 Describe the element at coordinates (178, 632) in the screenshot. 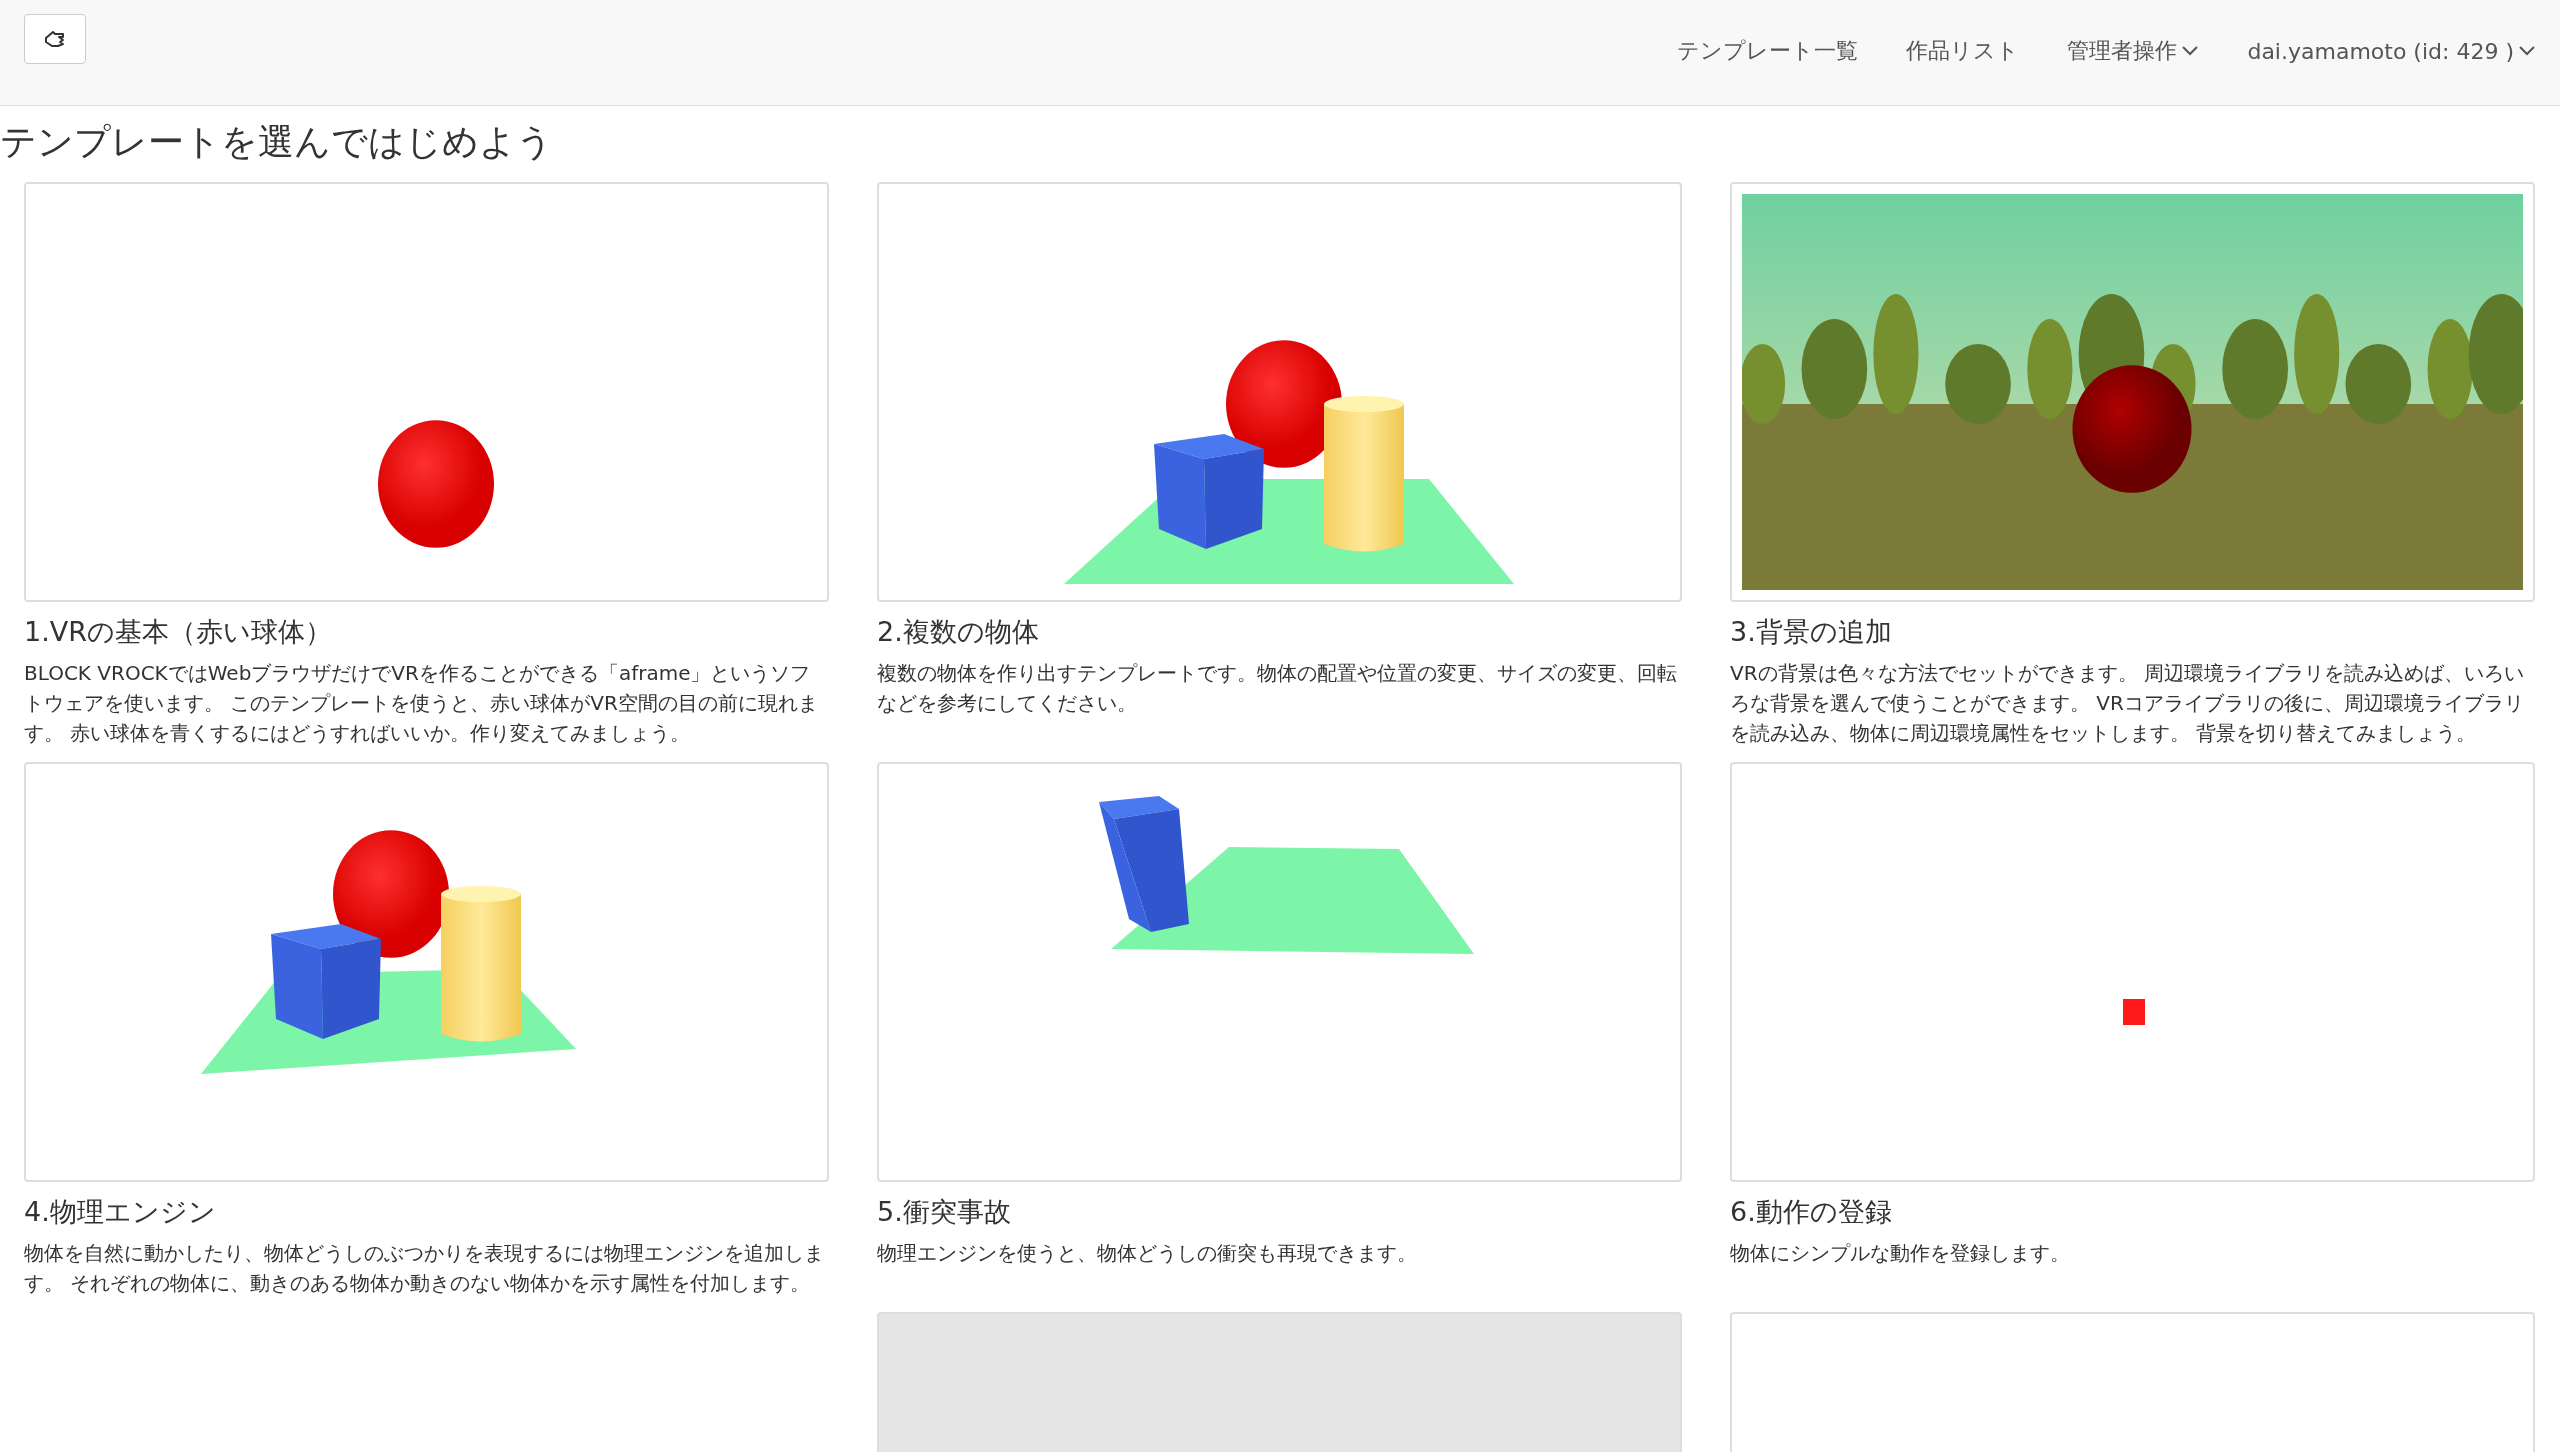

I see `template-title: 1.VRの基本（赤い球体）` at that location.